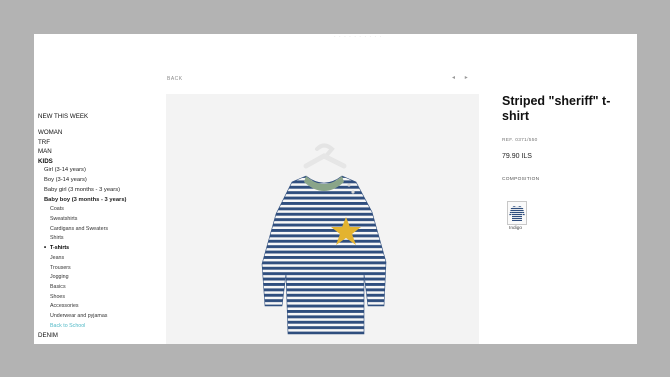 This screenshot has height=377, width=670. What do you see at coordinates (103, 317) in the screenshot?
I see `nav-underwear-pyjamas: Underwear and pyjamas` at bounding box center [103, 317].